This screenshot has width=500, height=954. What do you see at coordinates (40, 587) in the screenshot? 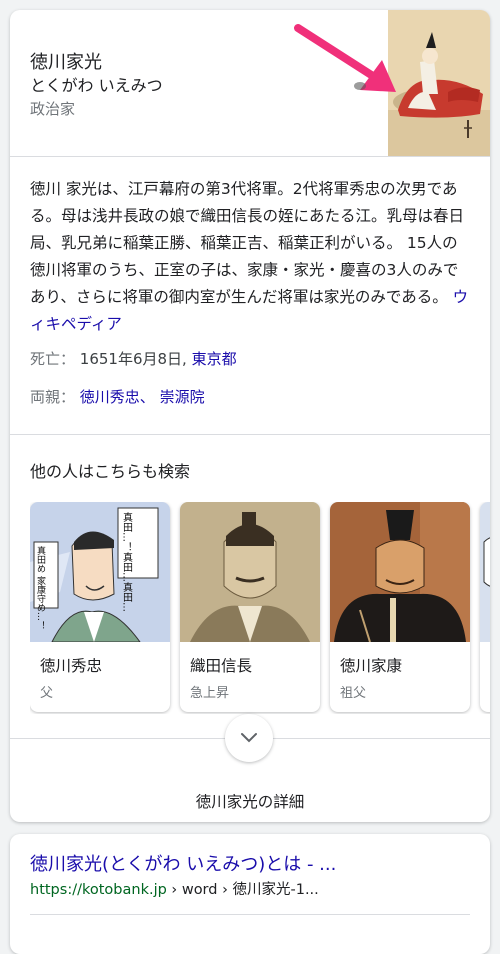
I see `manga-bubble-text: 真田め 家康守め…！` at bounding box center [40, 587].